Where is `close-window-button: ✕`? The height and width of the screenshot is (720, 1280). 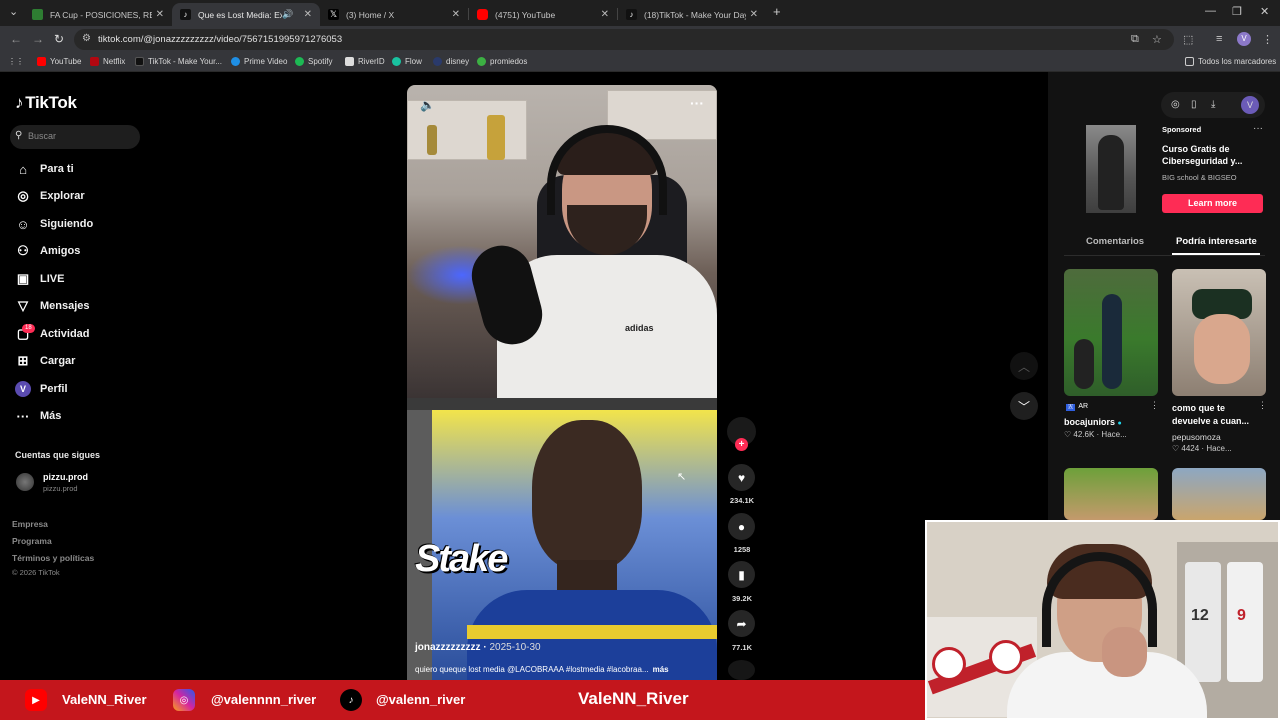 close-window-button: ✕ is located at coordinates (1264, 11).